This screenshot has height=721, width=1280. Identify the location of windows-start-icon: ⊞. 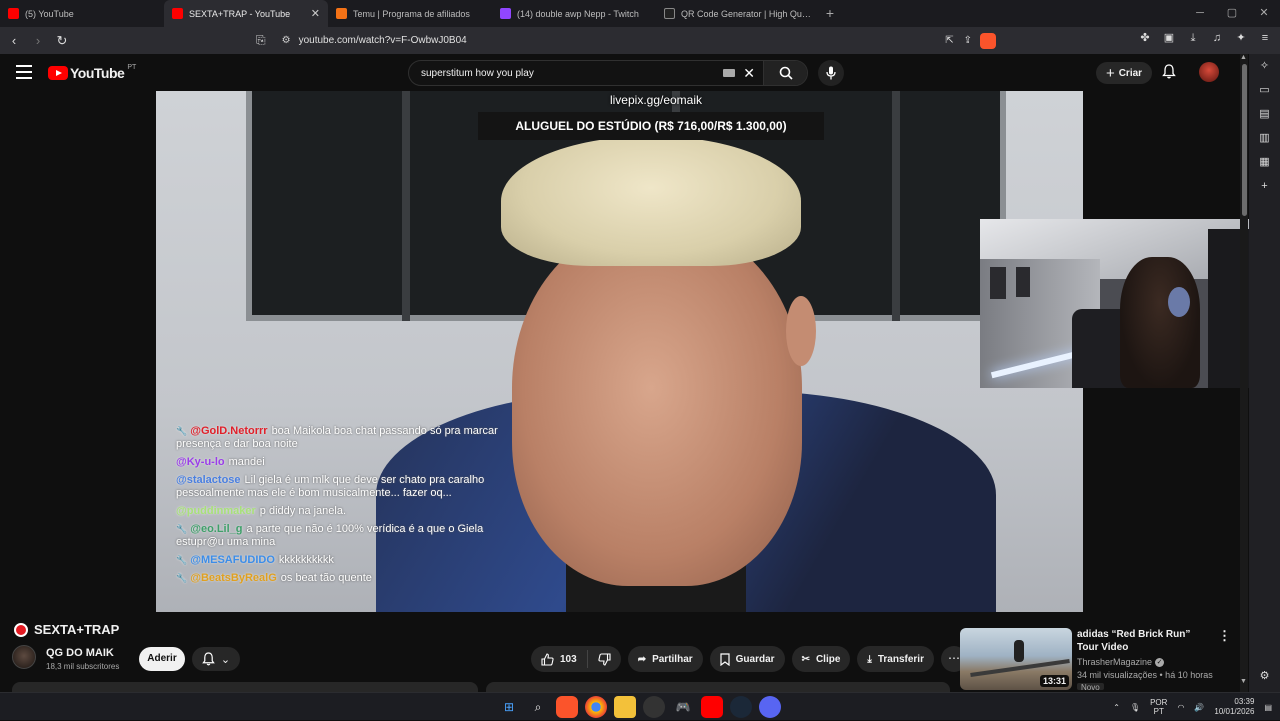
(509, 707).